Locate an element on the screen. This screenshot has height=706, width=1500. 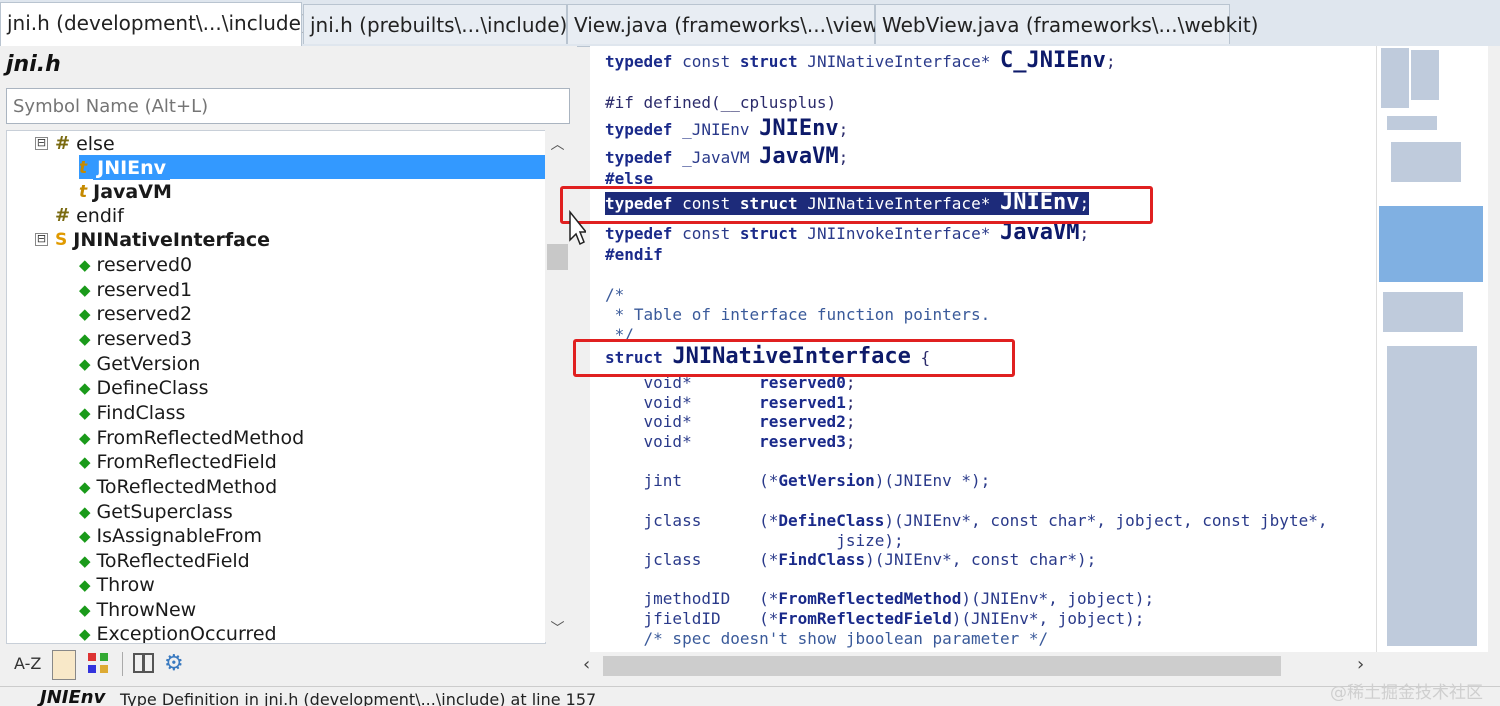
tab-webview-java: WebView.java (frameworks\...\webkit) is located at coordinates (1066, 24).